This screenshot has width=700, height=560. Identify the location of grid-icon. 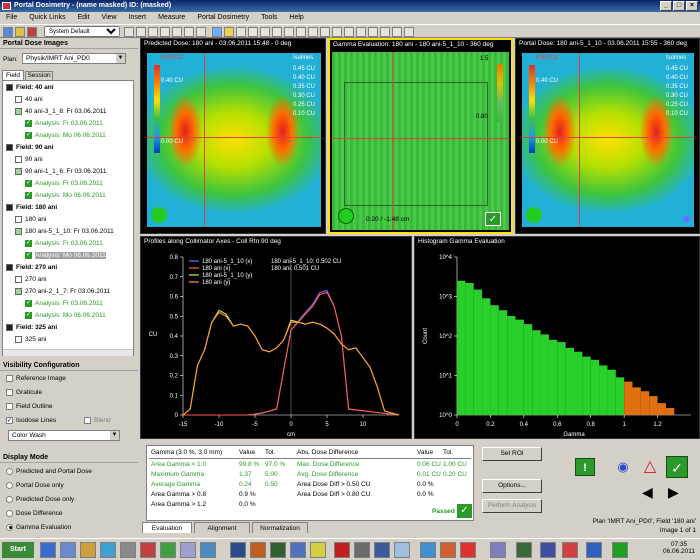
(153, 32).